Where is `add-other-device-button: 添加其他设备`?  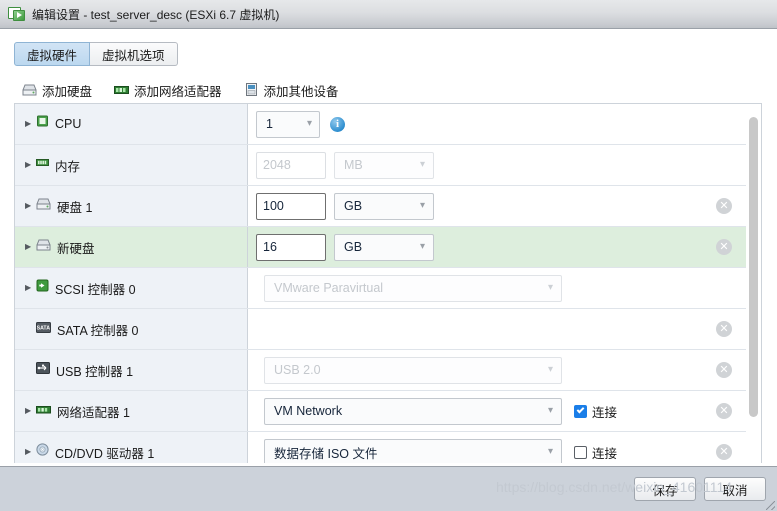 add-other-device-button: 添加其他设备 is located at coordinates (291, 90).